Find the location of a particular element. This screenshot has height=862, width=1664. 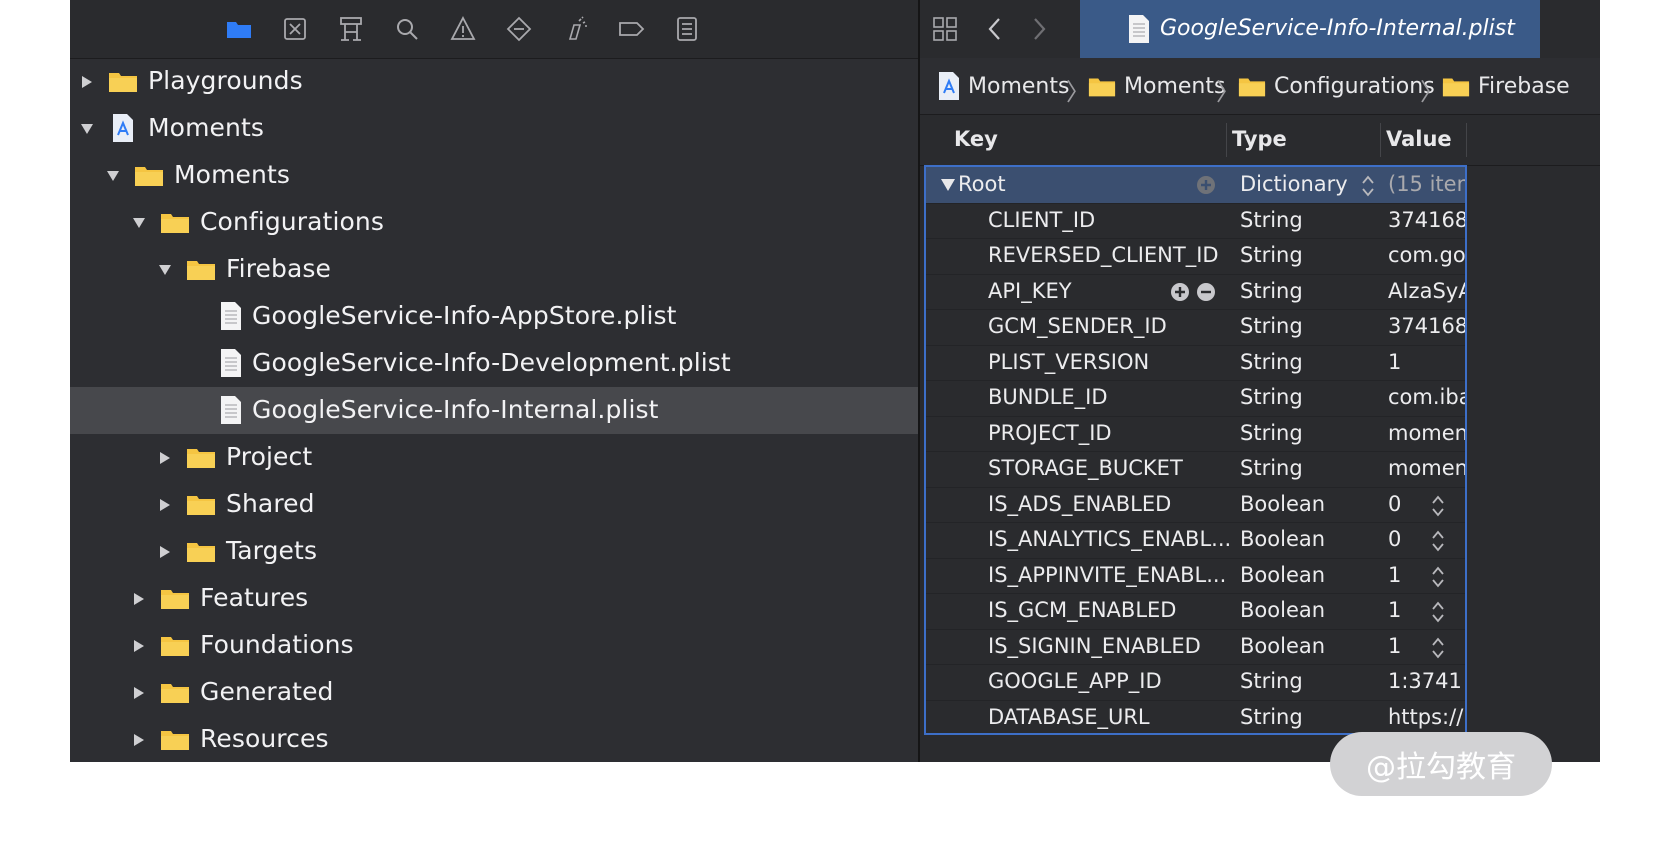

plist-value: com.iba is located at coordinates (1426, 397).